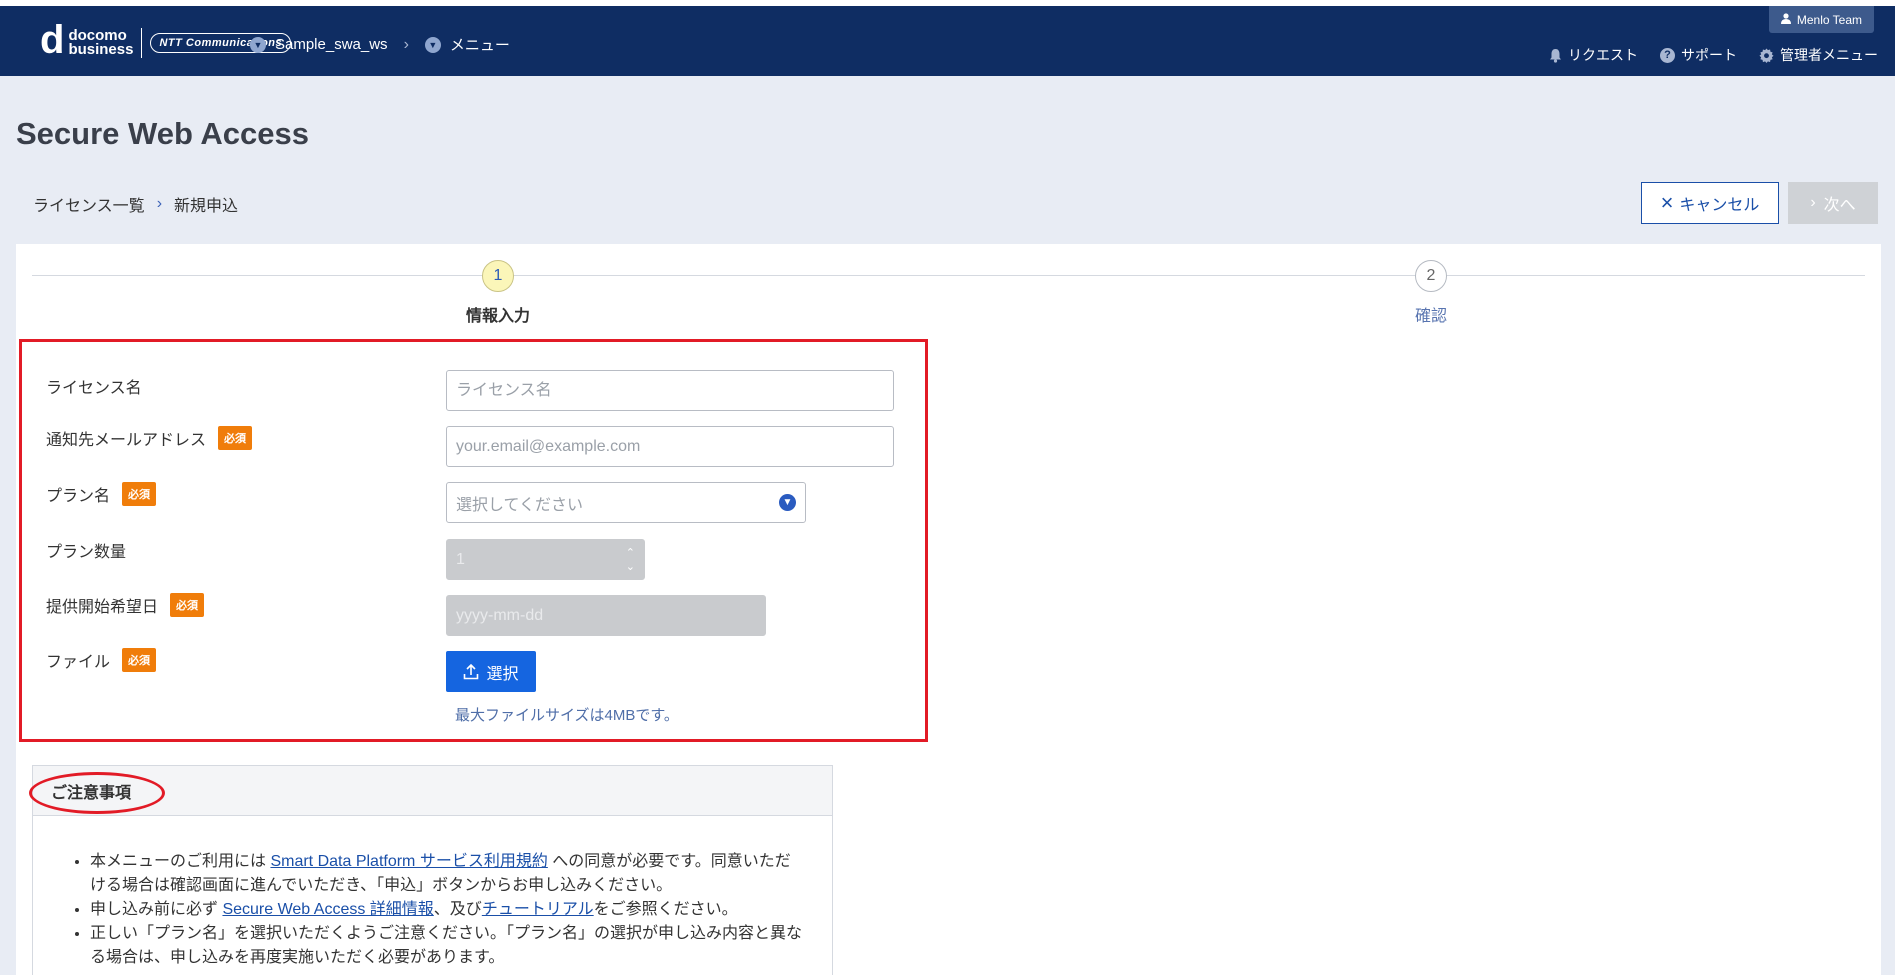 The height and width of the screenshot is (975, 1895). What do you see at coordinates (626, 502) in the screenshot?
I see `plan-select: 選択してください ▼` at bounding box center [626, 502].